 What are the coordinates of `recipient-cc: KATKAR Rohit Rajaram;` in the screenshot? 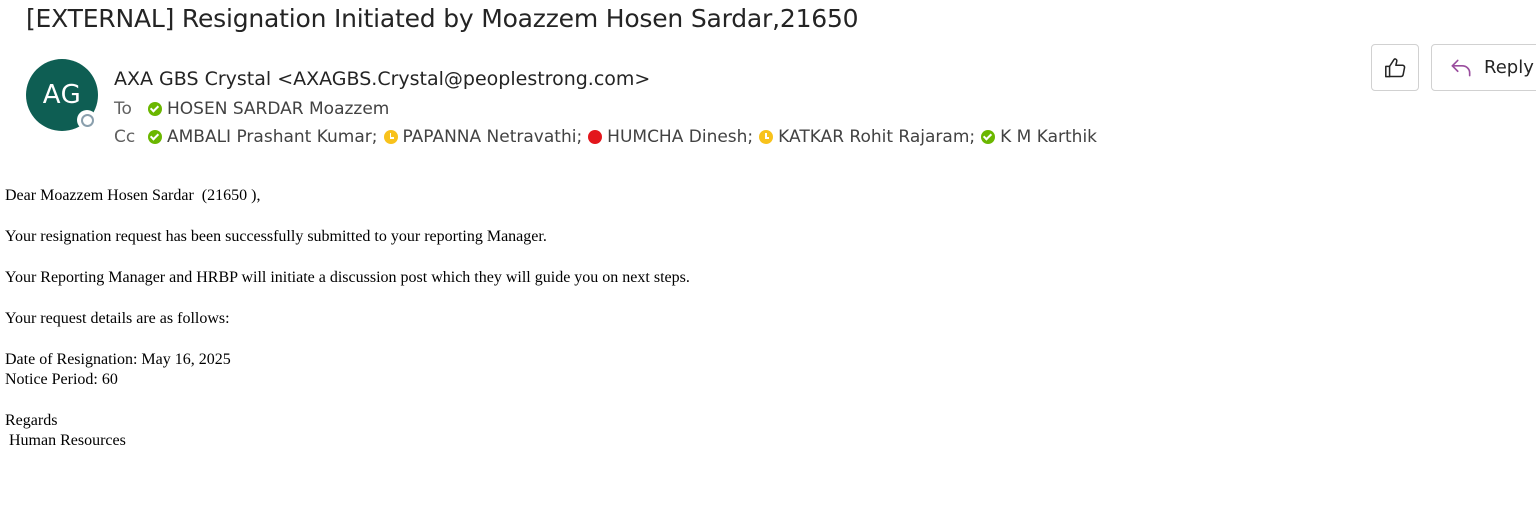 It's located at (867, 137).